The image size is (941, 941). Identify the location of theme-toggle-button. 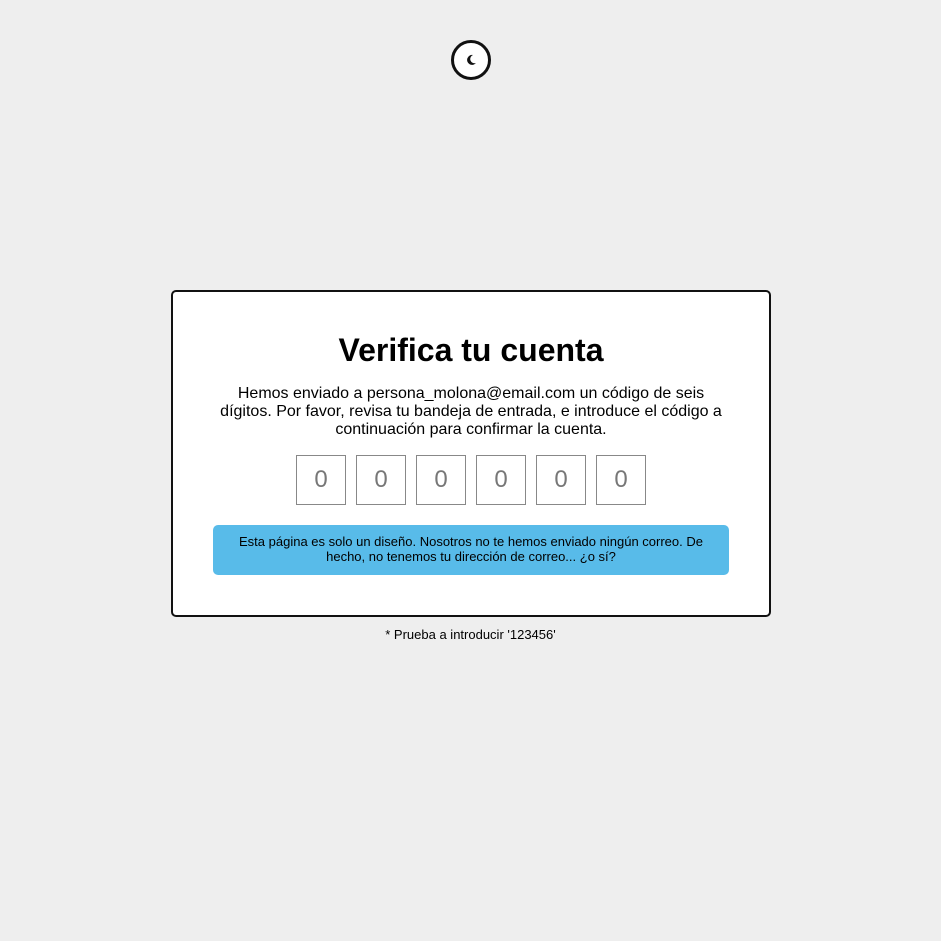
(471, 60).